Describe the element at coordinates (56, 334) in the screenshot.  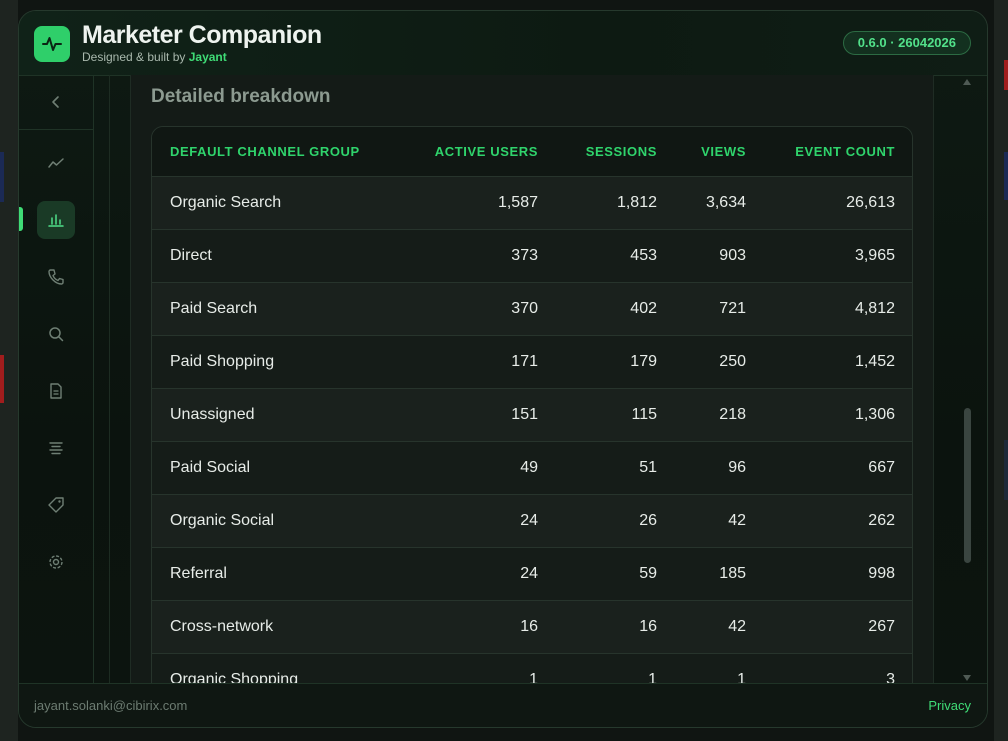
I see `sidebar-item-search` at that location.